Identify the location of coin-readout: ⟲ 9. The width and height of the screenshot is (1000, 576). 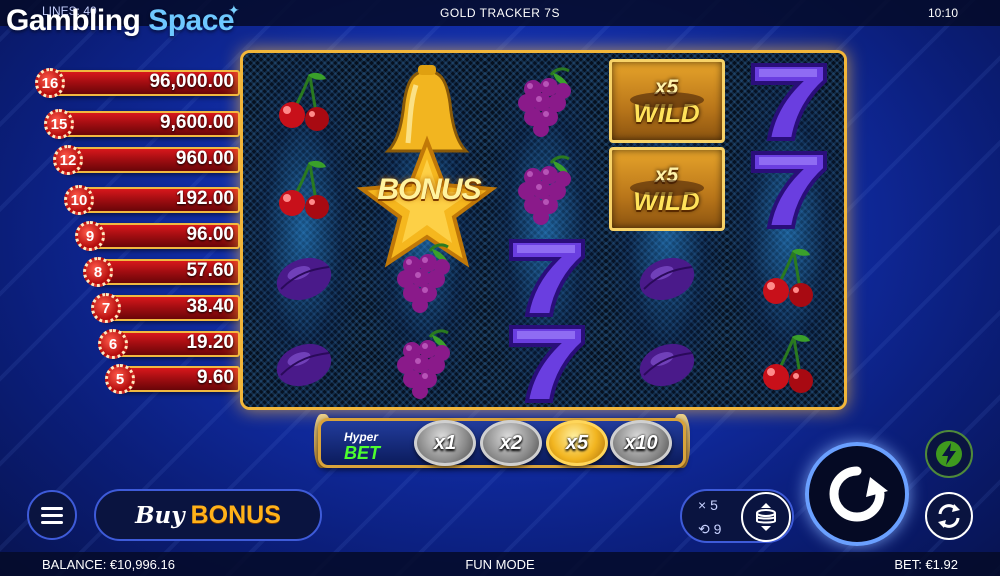
(710, 529).